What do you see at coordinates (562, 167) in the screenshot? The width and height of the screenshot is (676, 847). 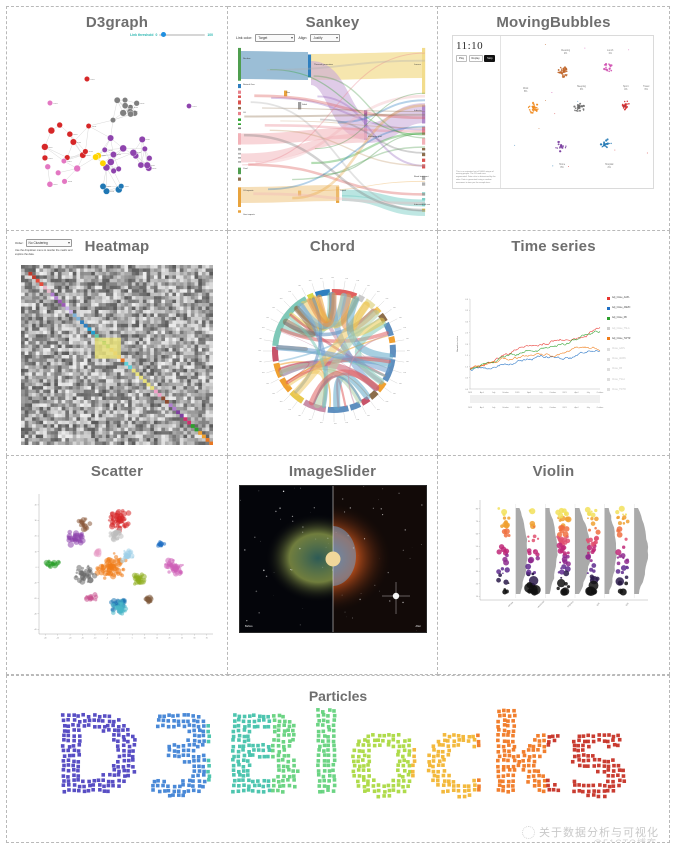 I see `bubble-cluster-label: Home 8%` at bounding box center [562, 167].